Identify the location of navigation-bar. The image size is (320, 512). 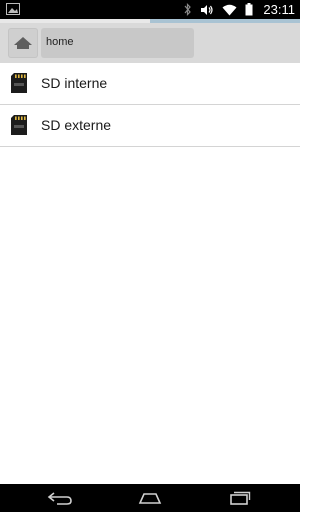
(150, 498).